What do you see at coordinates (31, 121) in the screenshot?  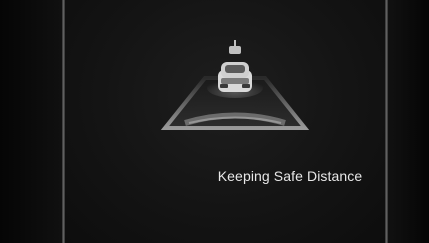 I see `left-panel` at bounding box center [31, 121].